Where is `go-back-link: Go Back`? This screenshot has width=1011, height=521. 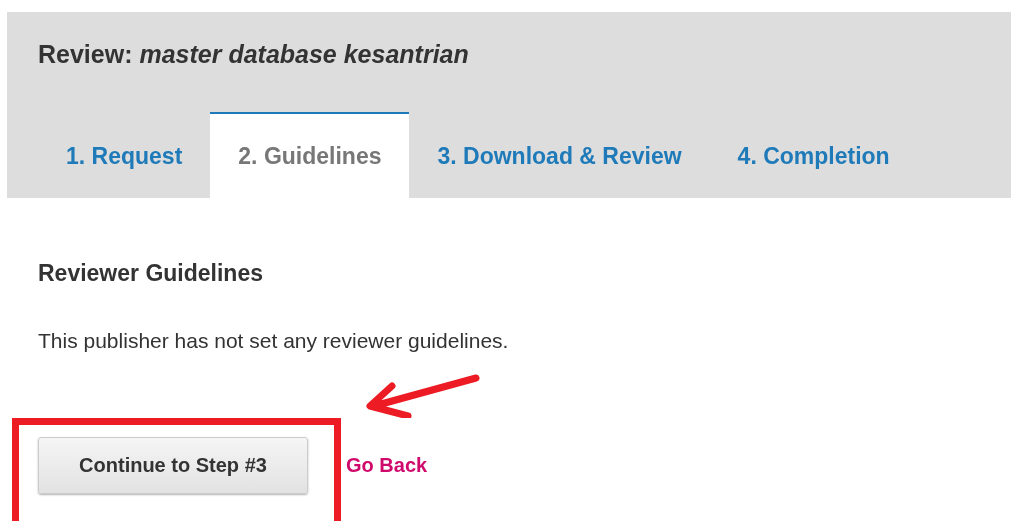
go-back-link: Go Back is located at coordinates (387, 465).